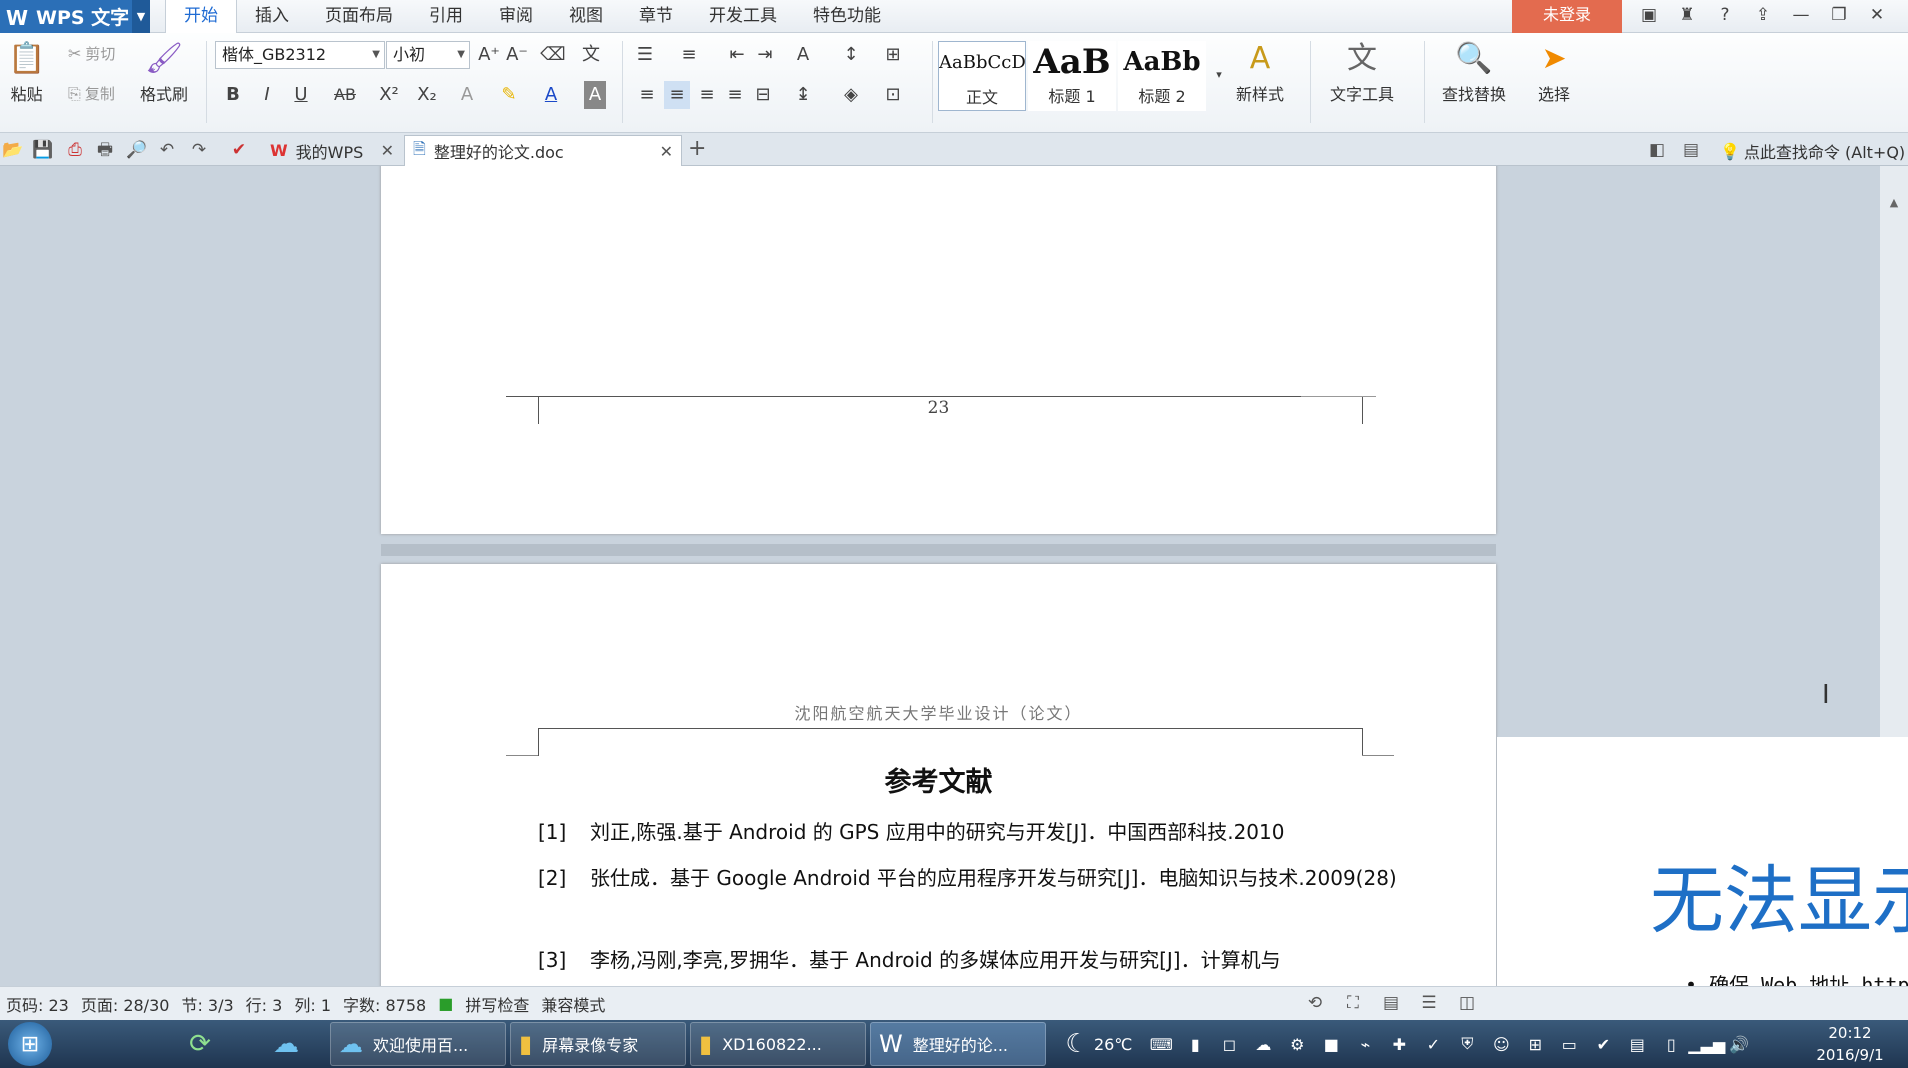 This screenshot has width=1908, height=1068. What do you see at coordinates (1467, 1044) in the screenshot?
I see `shield-icon: ⛨` at bounding box center [1467, 1044].